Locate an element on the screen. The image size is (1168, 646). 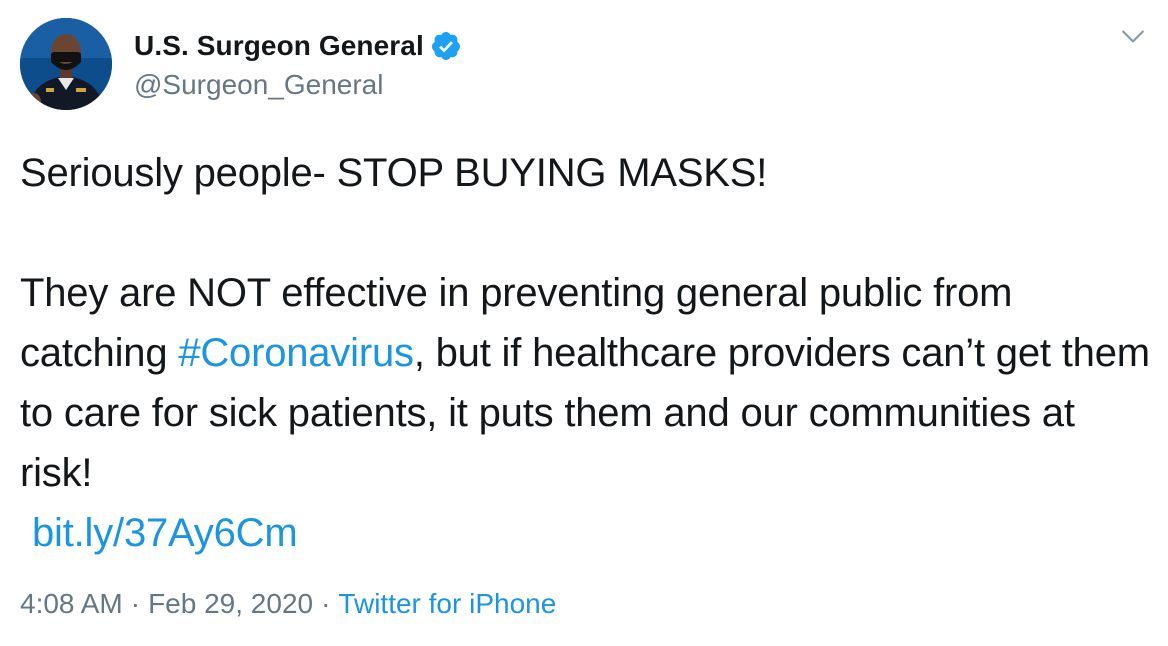
tweet-line-1: Seriously people- STOP BUYING MASKS! is located at coordinates (394, 173).